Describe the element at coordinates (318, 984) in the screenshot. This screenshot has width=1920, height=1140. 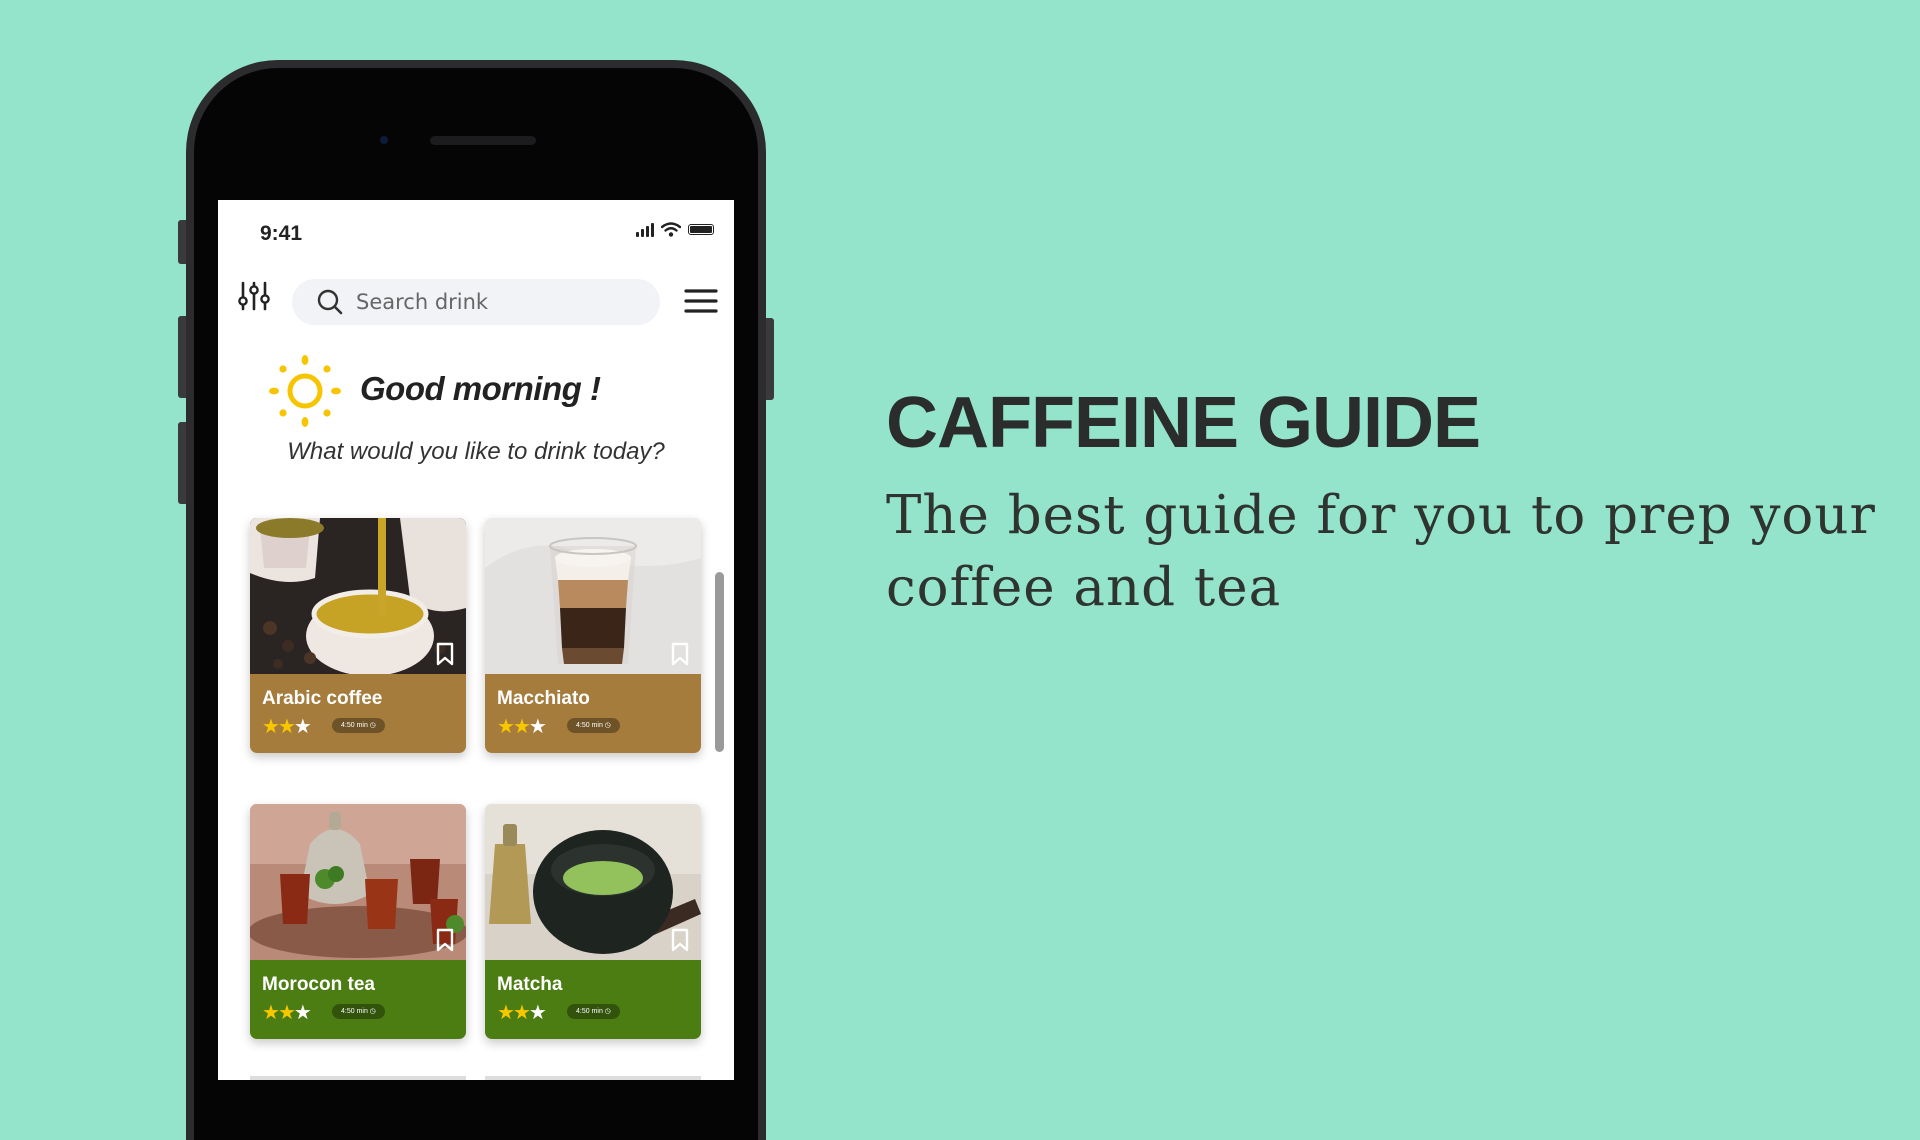
I see `drink-name: Morocon tea` at that location.